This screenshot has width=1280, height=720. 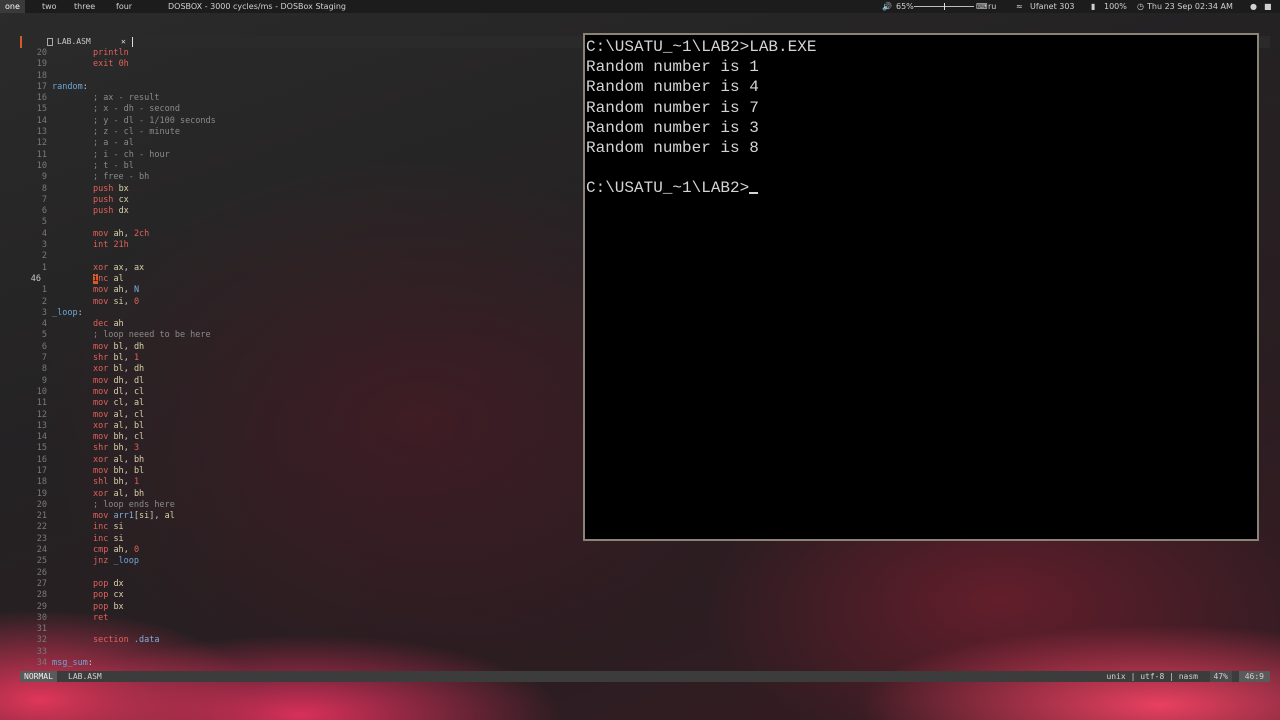 What do you see at coordinates (300, 369) in the screenshot?
I see `code-line: 8 xor bl, dh` at bounding box center [300, 369].